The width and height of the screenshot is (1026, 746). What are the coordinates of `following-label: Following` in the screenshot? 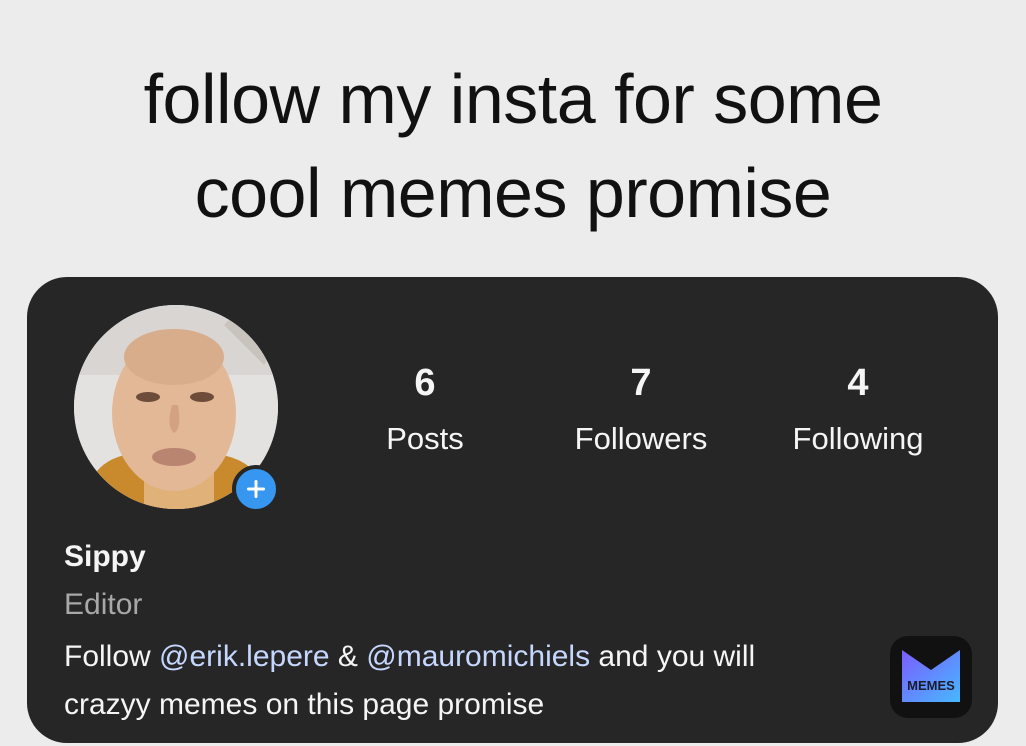 It's located at (858, 438).